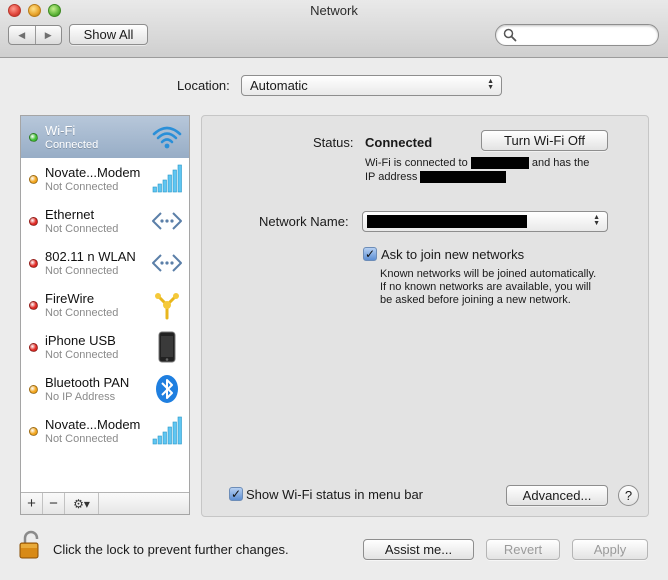 The height and width of the screenshot is (580, 668). What do you see at coordinates (544, 140) in the screenshot?
I see `turn-wifi-off-button: Turn Wi-Fi Off` at bounding box center [544, 140].